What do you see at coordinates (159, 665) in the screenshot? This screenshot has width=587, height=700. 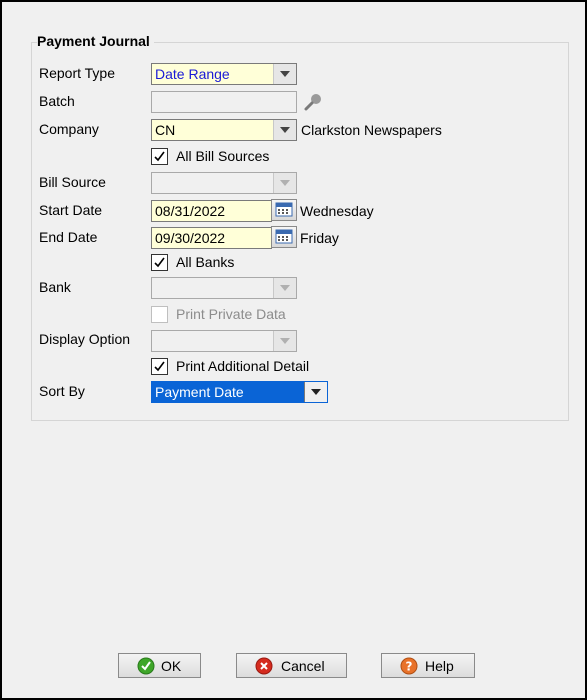 I see `ok-button: OK` at bounding box center [159, 665].